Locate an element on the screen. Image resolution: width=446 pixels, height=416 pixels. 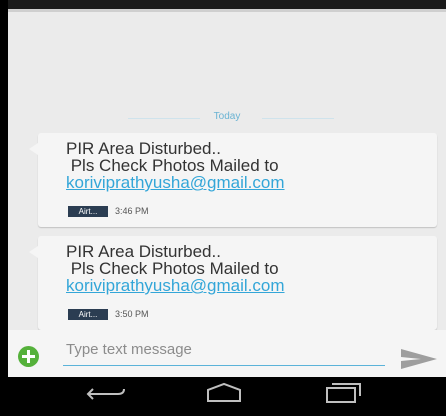
back-button is located at coordinates (106, 394).